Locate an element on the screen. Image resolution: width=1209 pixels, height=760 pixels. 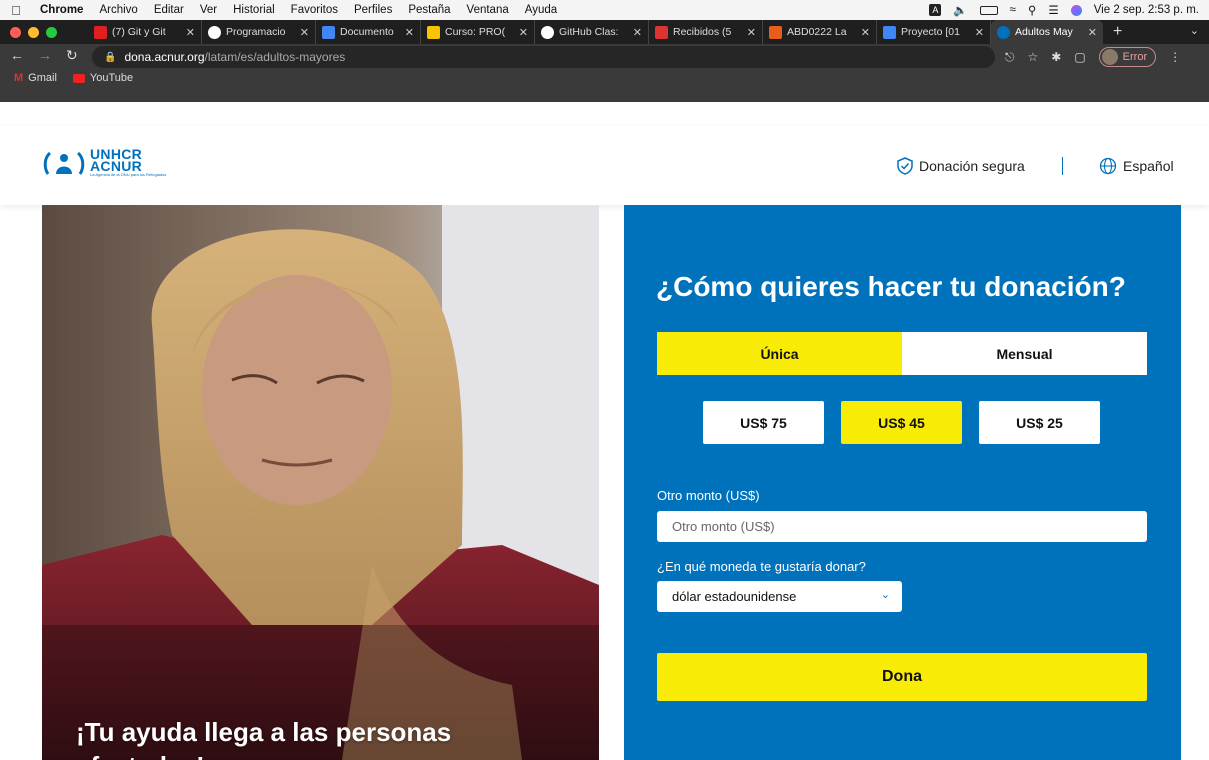
siri-icon is located at coordinates (1076, 10).